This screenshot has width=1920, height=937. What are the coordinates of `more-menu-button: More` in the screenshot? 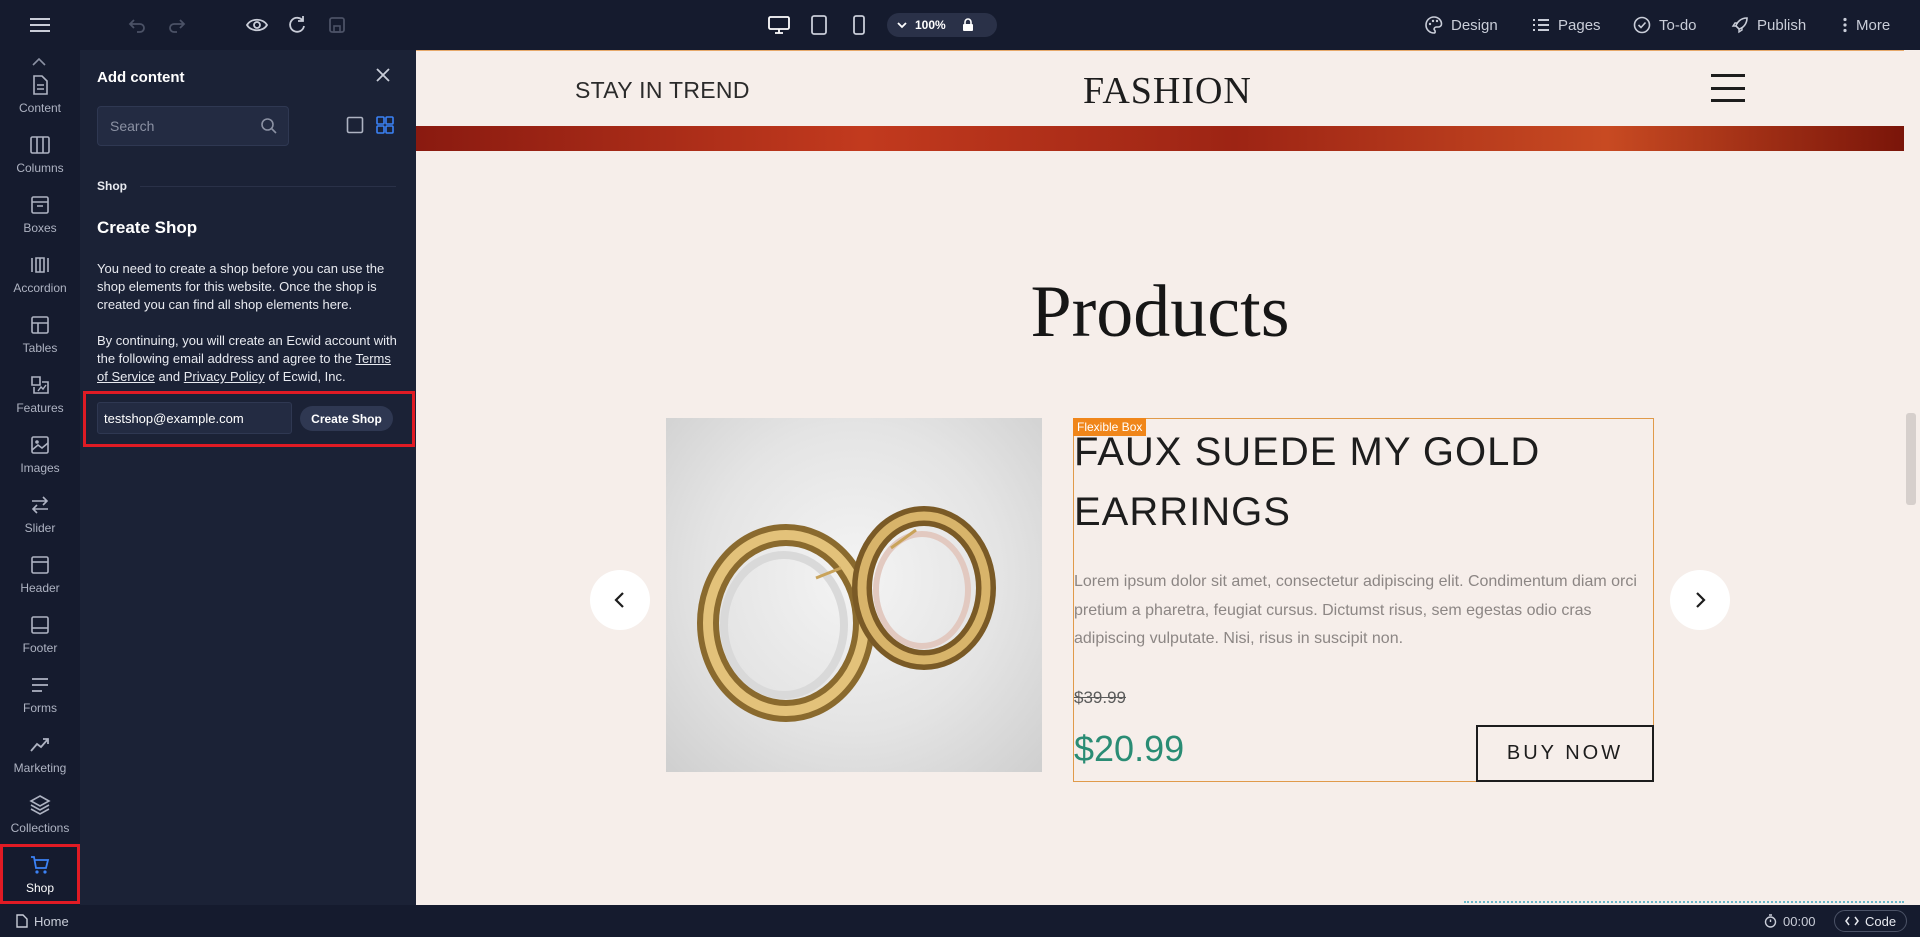 It's located at (1866, 25).